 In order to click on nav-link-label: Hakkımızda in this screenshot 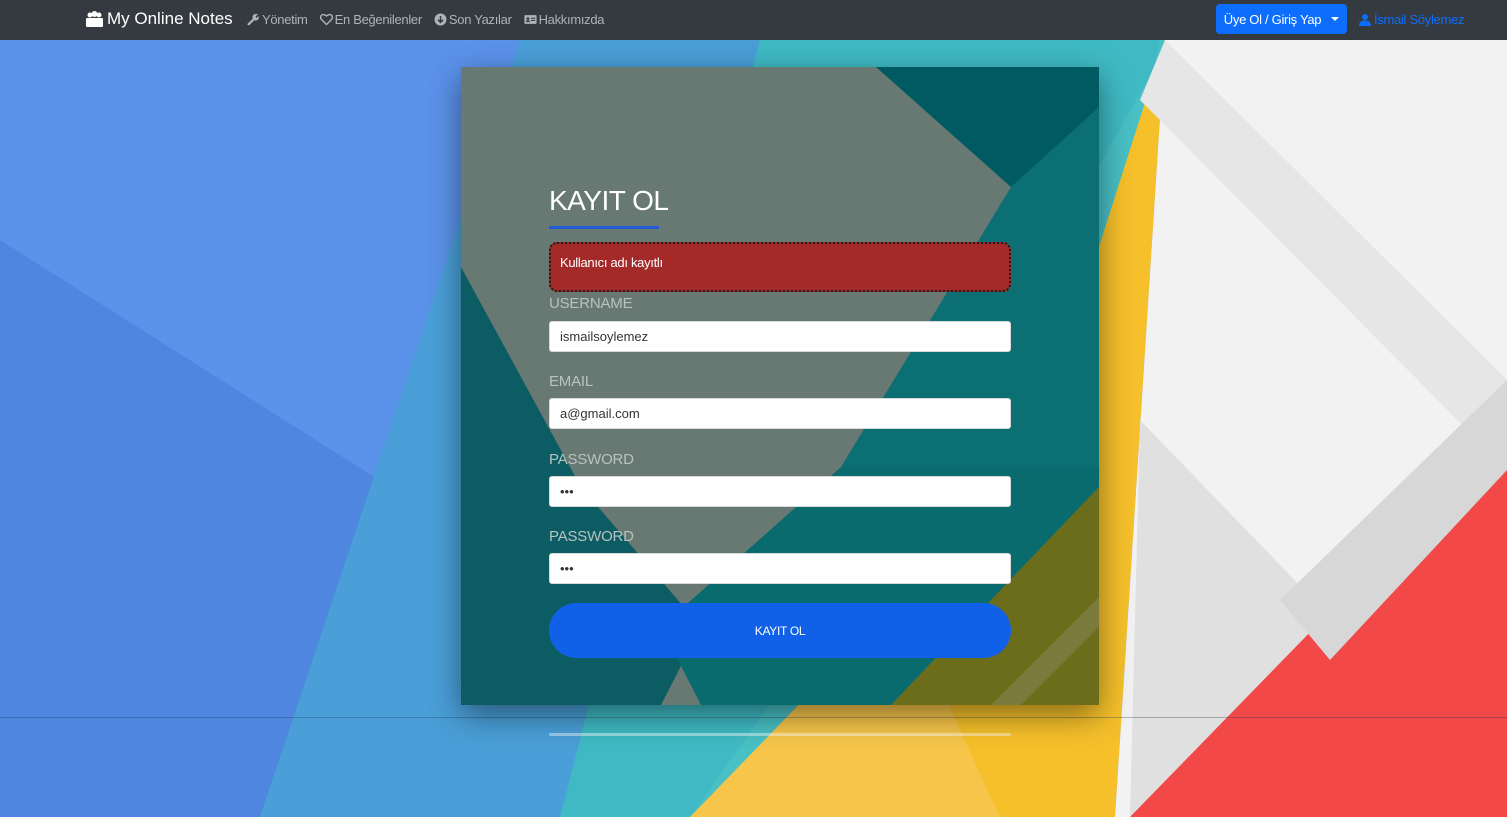, I will do `click(571, 19)`.